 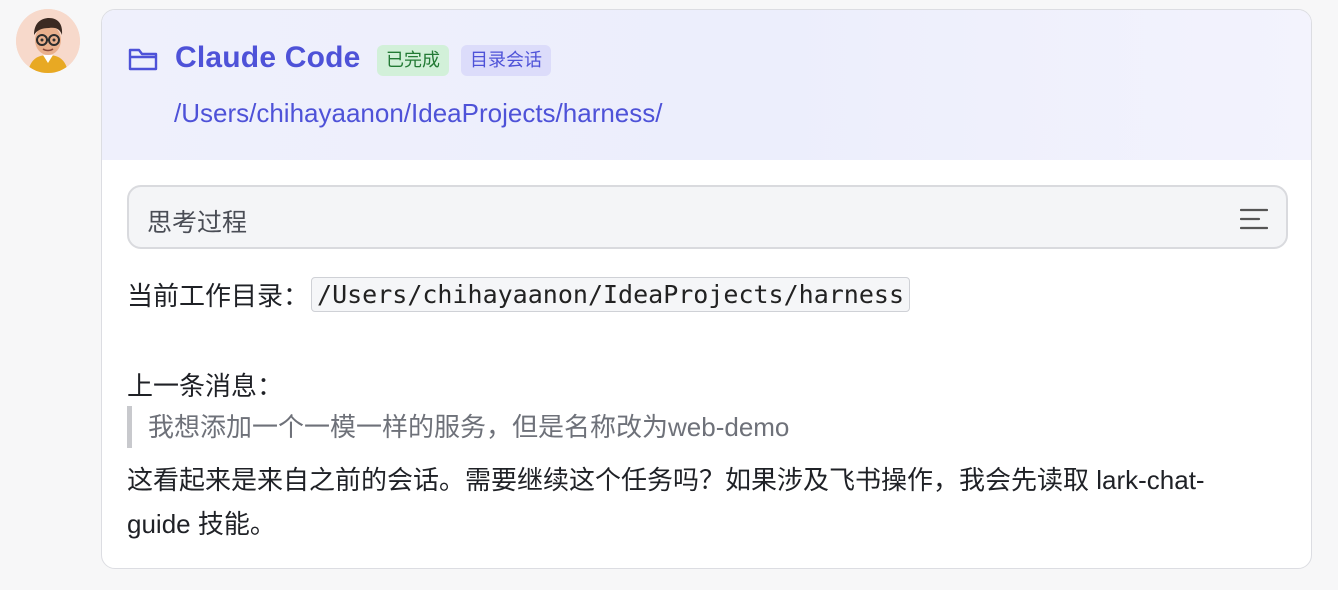 What do you see at coordinates (268, 57) in the screenshot?
I see `session-title: Claude Code` at bounding box center [268, 57].